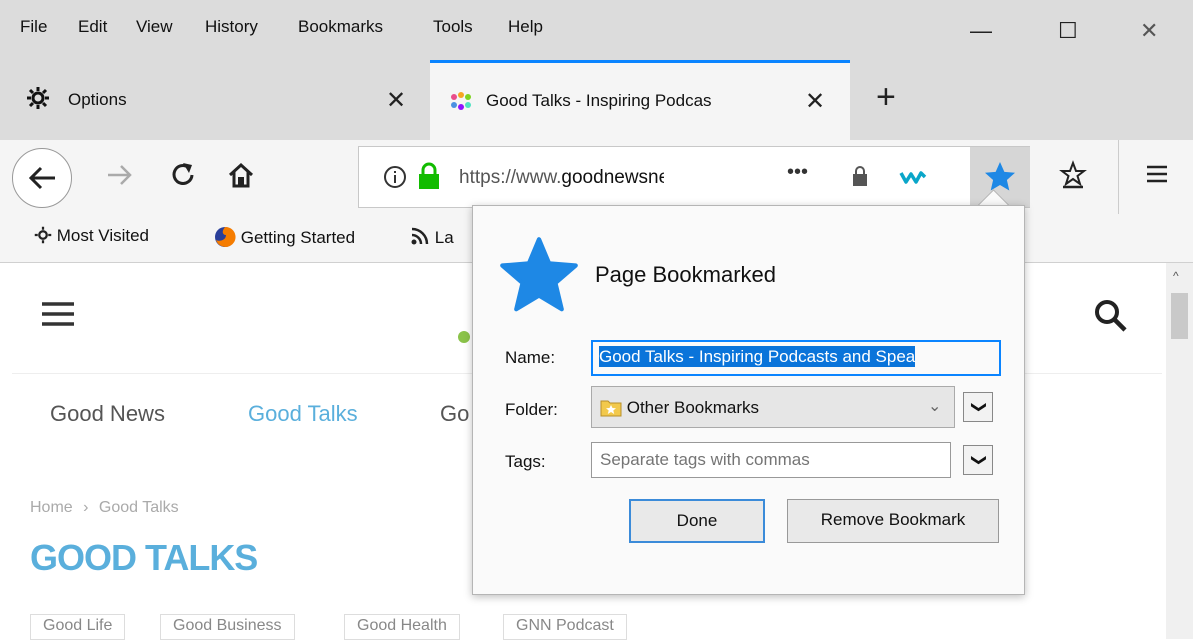 The width and height of the screenshot is (1193, 640). Describe the element at coordinates (429, 178) in the screenshot. I see `secure-lock-icon` at that location.